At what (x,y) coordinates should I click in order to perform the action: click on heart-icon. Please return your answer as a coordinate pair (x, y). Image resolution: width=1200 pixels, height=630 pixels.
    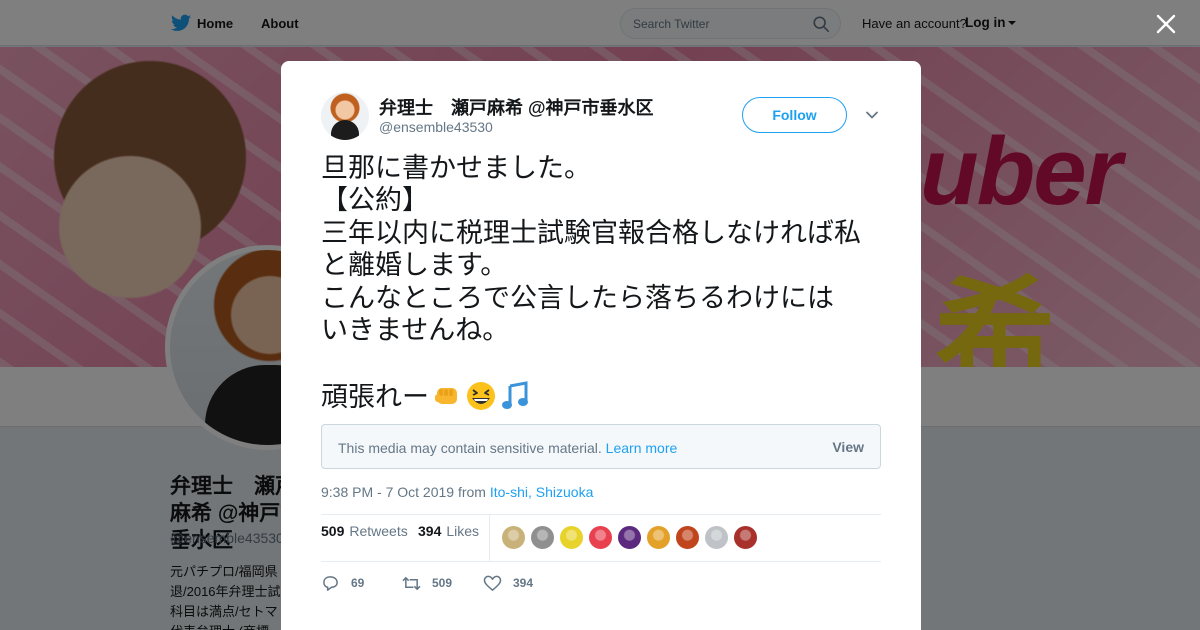
    Looking at the image, I should click on (492, 583).